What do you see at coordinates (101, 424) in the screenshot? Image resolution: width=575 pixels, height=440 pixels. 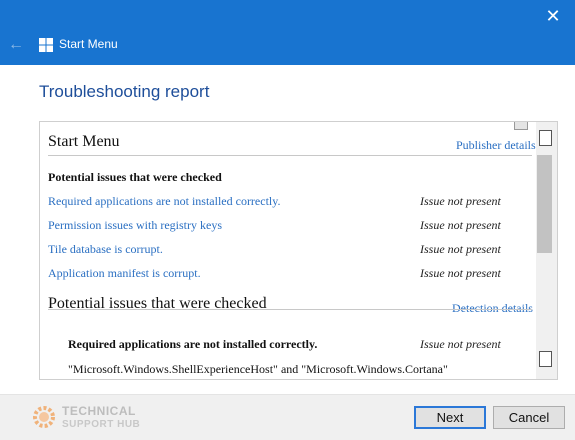 I see `watermark-subtitle: SUPPORT HUB` at bounding box center [101, 424].